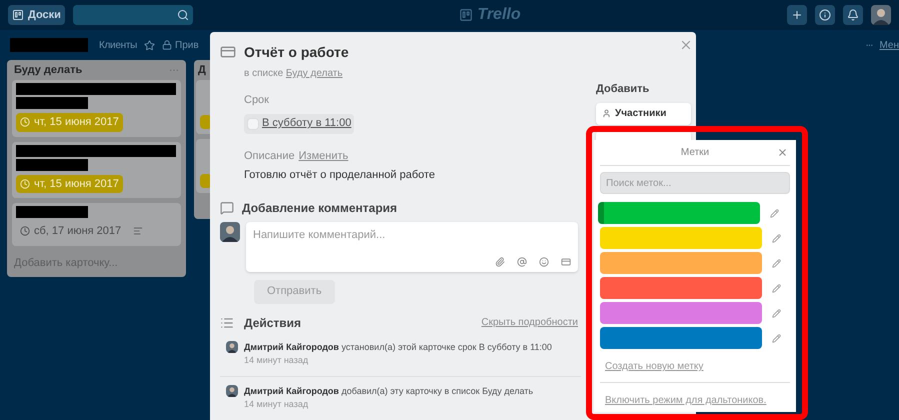 This screenshot has width=899, height=420. What do you see at coordinates (695, 366) in the screenshot?
I see `create-label-link: Создать новую метку` at bounding box center [695, 366].